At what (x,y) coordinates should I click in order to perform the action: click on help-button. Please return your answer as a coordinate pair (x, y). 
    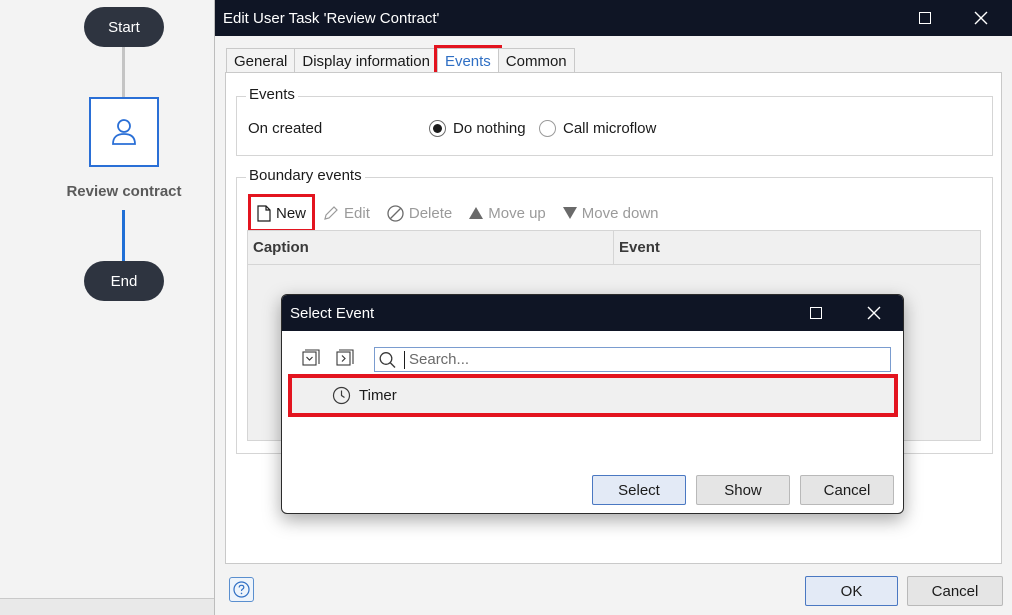
    Looking at the image, I should click on (241, 589).